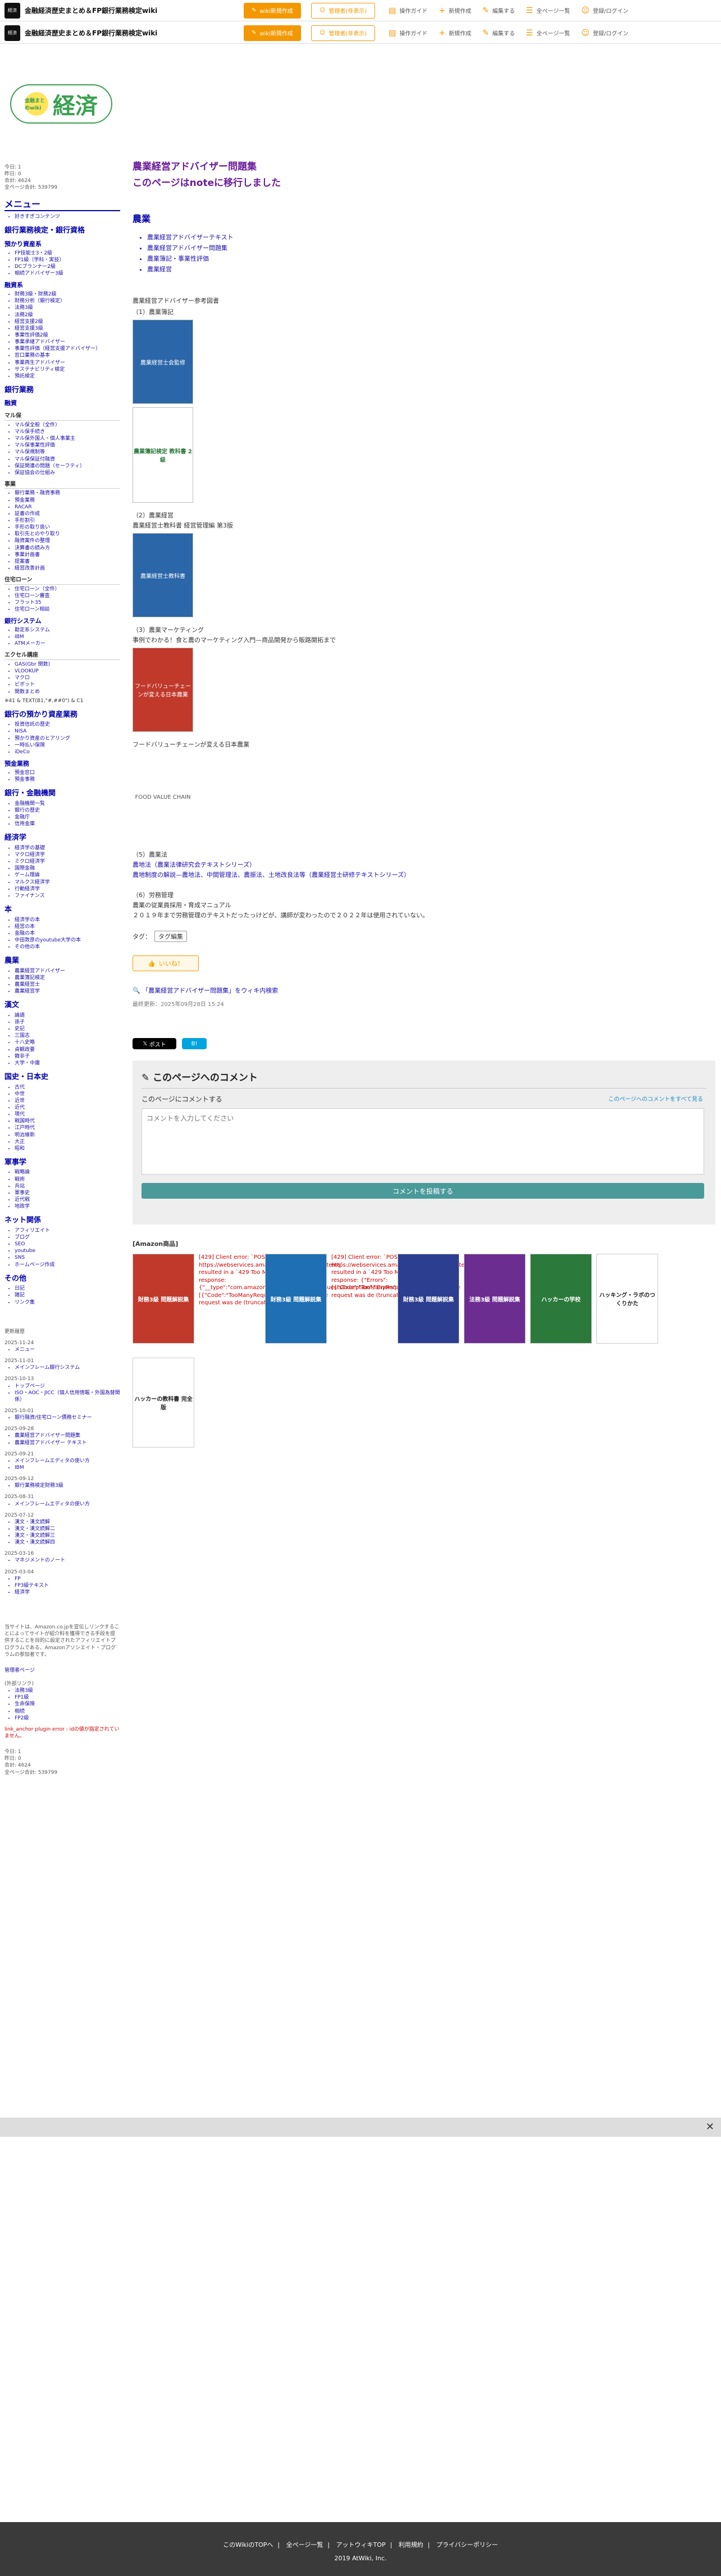 The image size is (721, 2576). What do you see at coordinates (68, 1560) in the screenshot?
I see `history-link: マネジメントのノート` at bounding box center [68, 1560].